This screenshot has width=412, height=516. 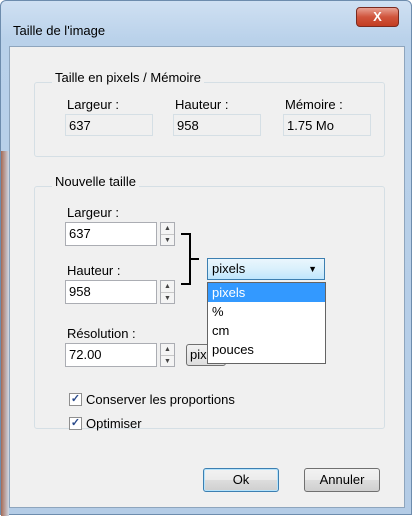 What do you see at coordinates (93, 212) in the screenshot?
I see `new-width-label: Largeur :` at bounding box center [93, 212].